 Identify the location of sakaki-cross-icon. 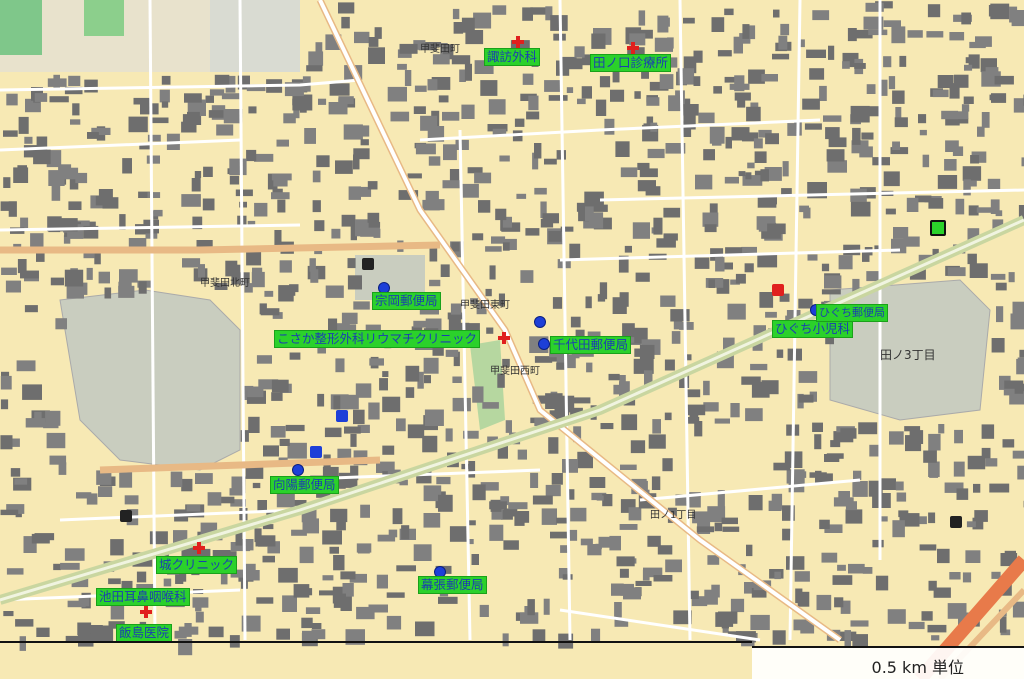
(199, 548).